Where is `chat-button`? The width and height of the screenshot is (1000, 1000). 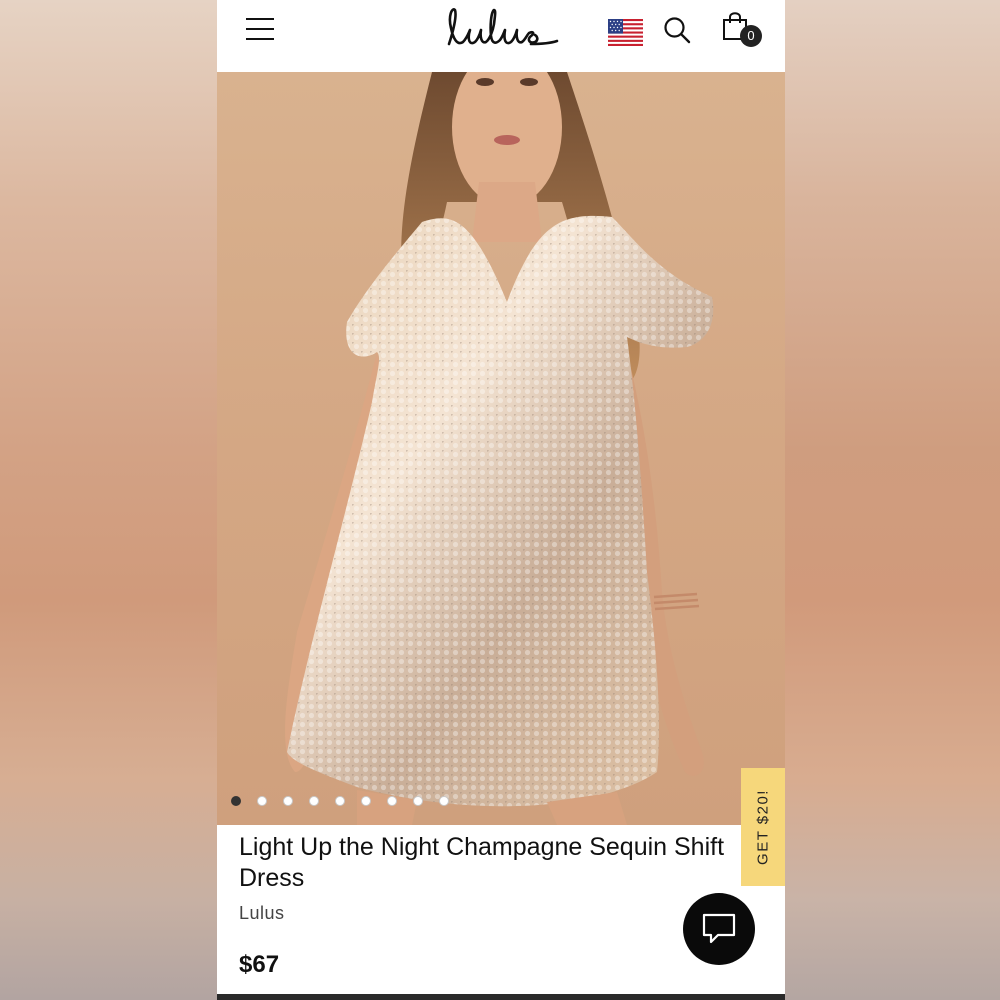 chat-button is located at coordinates (719, 929).